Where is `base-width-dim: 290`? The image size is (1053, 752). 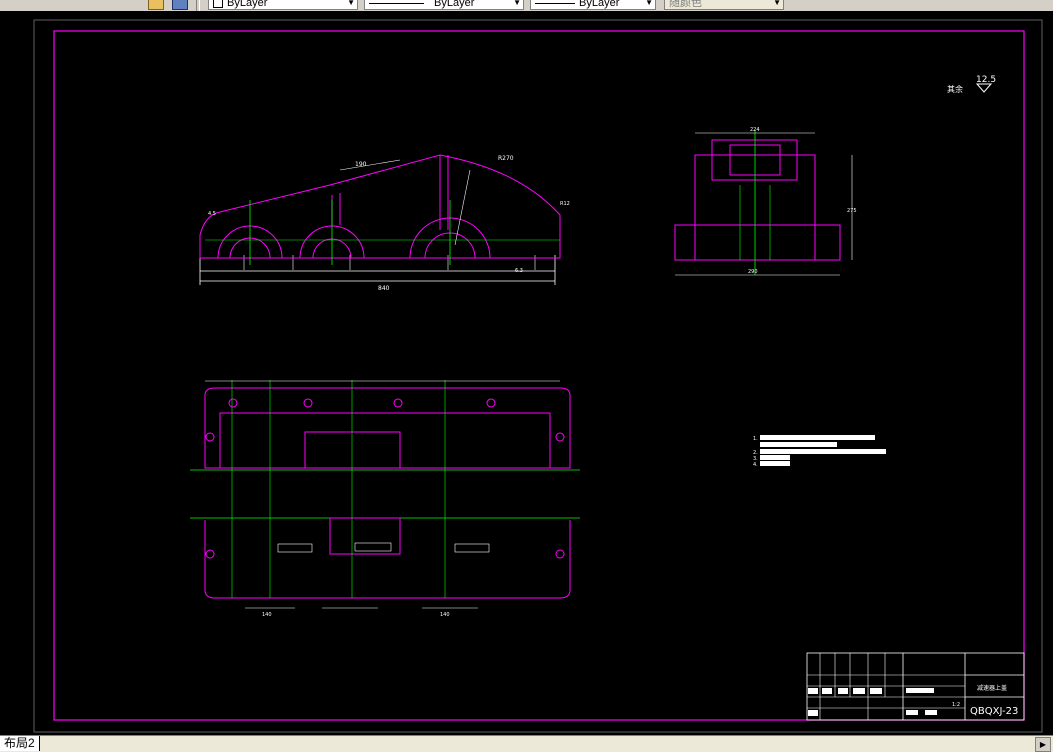
base-width-dim: 290 is located at coordinates (753, 272).